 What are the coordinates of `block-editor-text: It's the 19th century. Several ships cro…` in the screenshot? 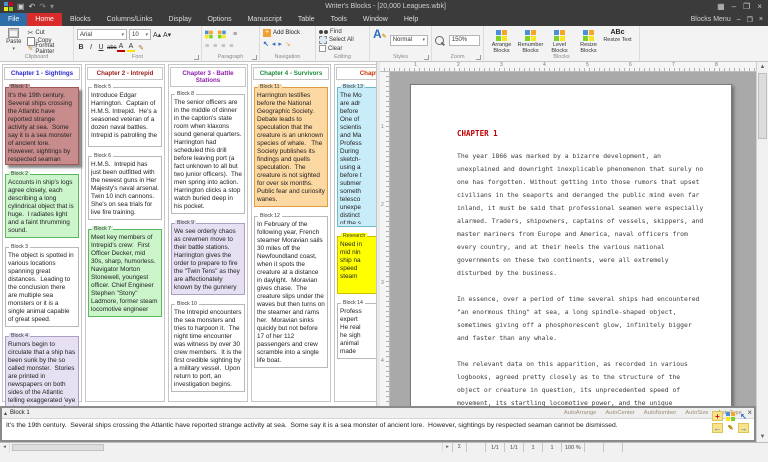 It's located at (378, 424).